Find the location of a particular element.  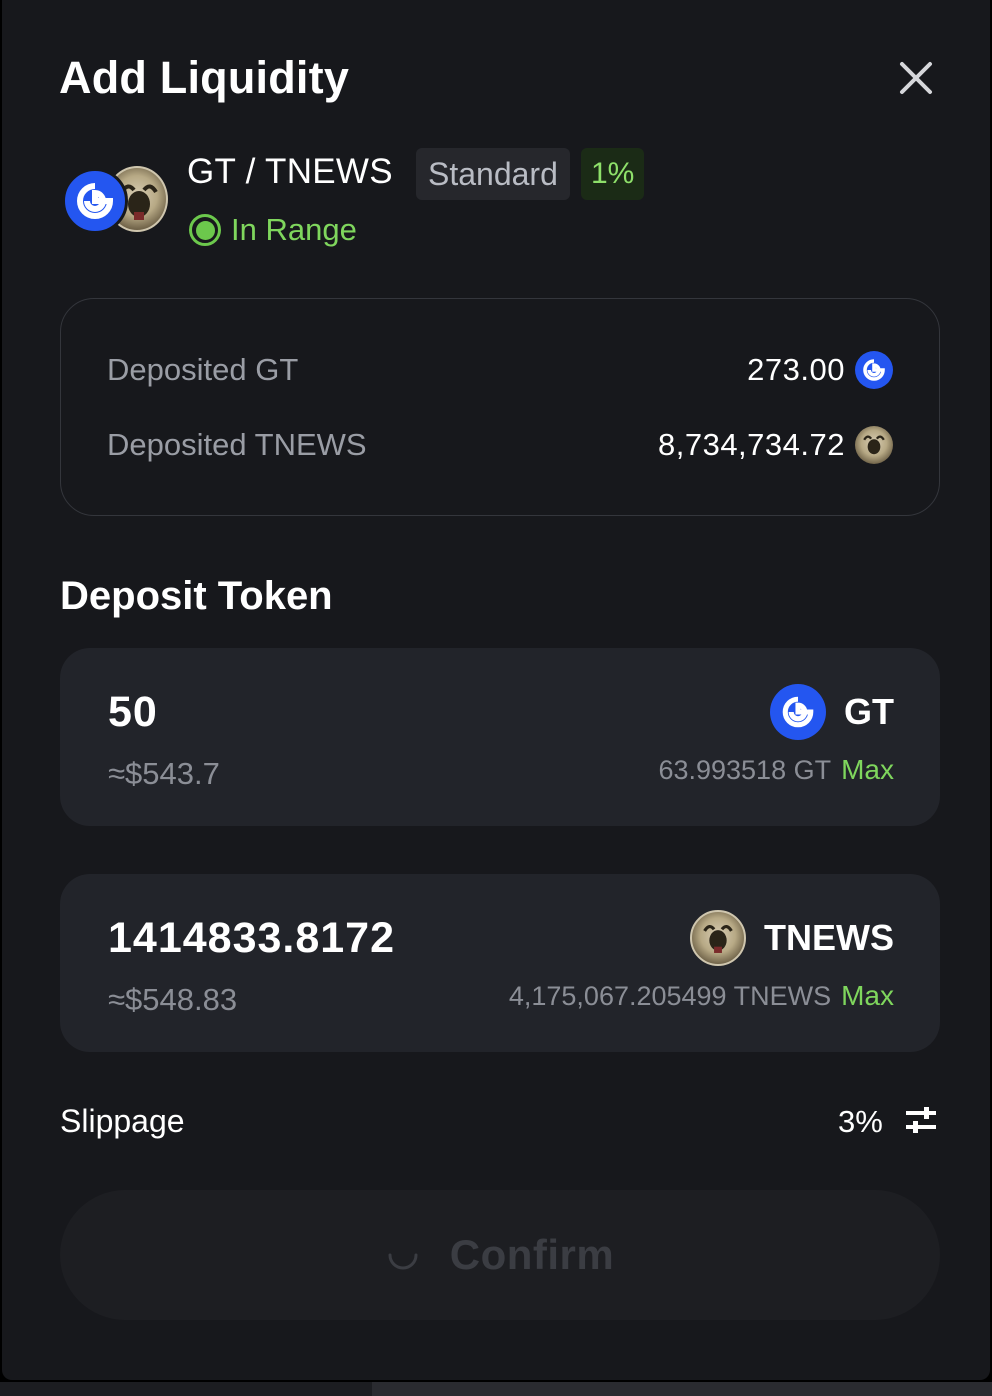

balance-row: 4,175,067.205499 TNEWS Max is located at coordinates (701, 996).